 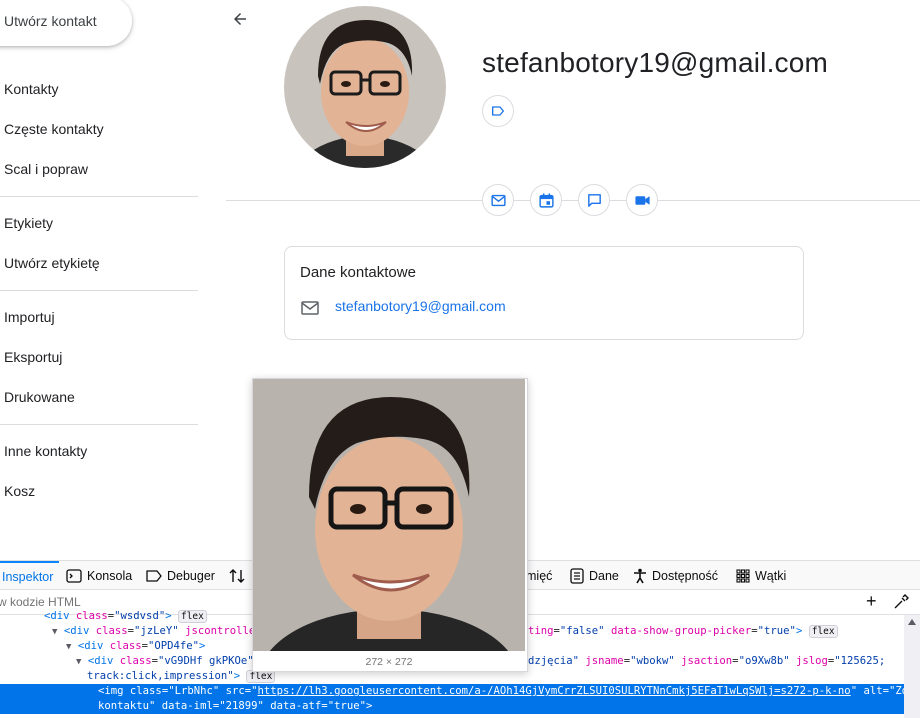 What do you see at coordinates (40, 602) in the screenshot?
I see `html-search-input: w kodzie HTML` at bounding box center [40, 602].